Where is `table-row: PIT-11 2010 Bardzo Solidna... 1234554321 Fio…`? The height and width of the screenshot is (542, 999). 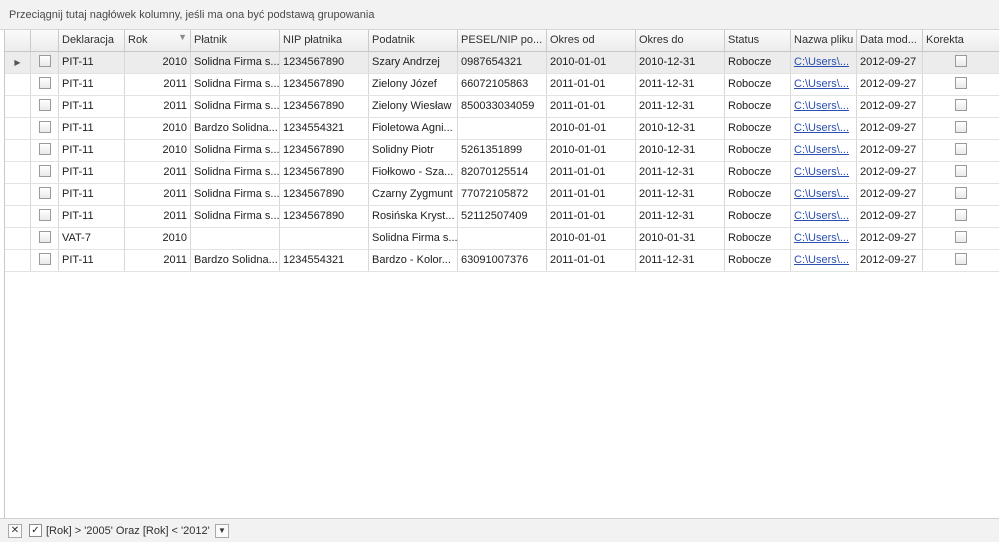 table-row: PIT-11 2010 Bardzo Solidna... 1234554321 Fio… is located at coordinates (502, 129).